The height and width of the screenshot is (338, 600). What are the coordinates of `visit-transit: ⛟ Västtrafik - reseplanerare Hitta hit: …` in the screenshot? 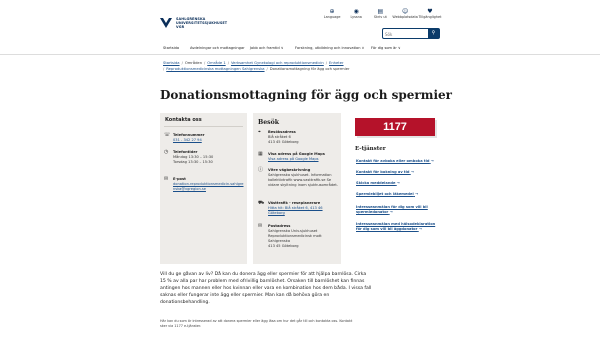 It's located at (298, 208).